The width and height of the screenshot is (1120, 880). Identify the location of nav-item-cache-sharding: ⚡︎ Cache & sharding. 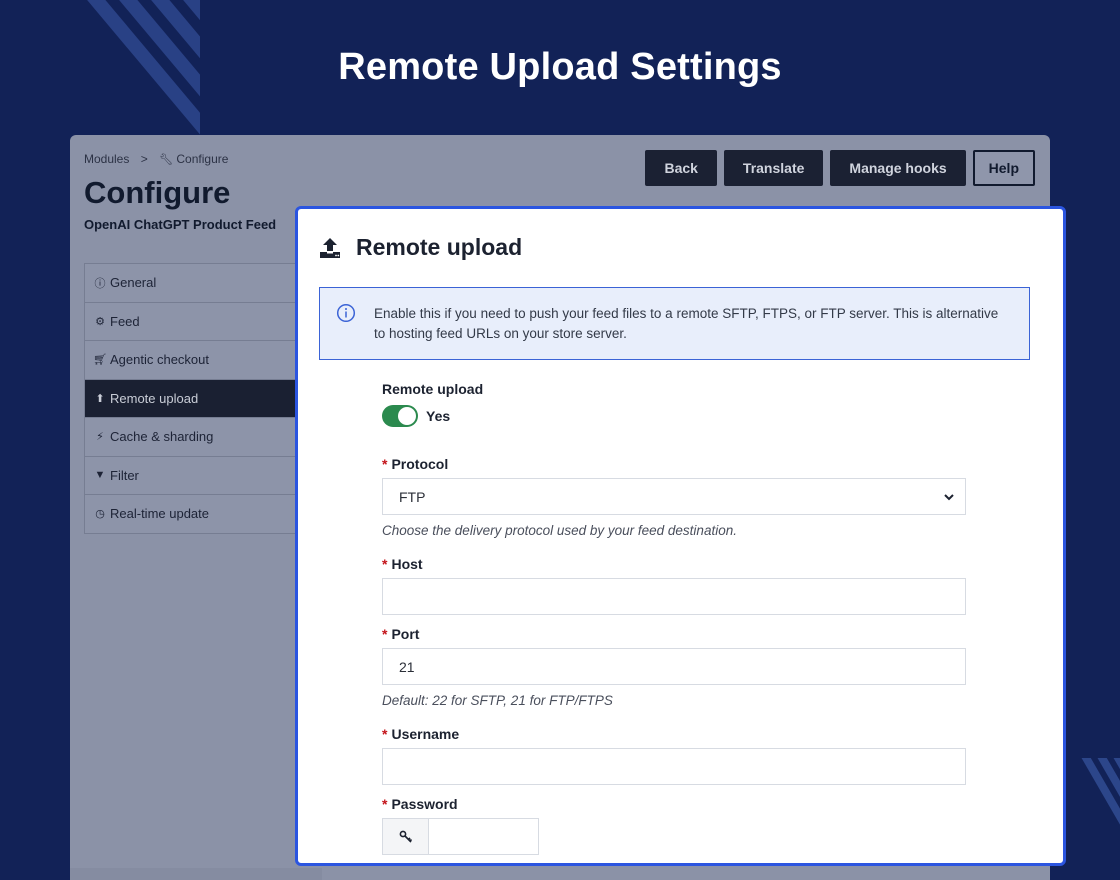
(190, 437).